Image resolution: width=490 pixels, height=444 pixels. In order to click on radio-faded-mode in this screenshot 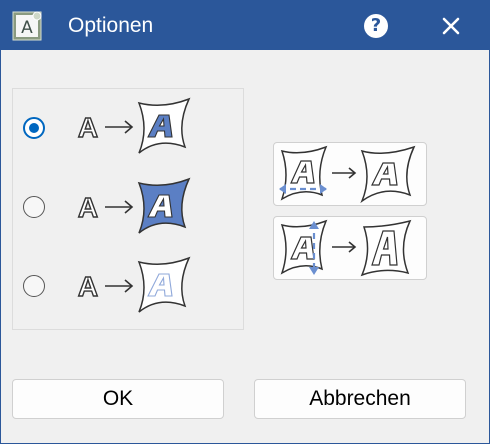, I will do `click(34, 286)`.